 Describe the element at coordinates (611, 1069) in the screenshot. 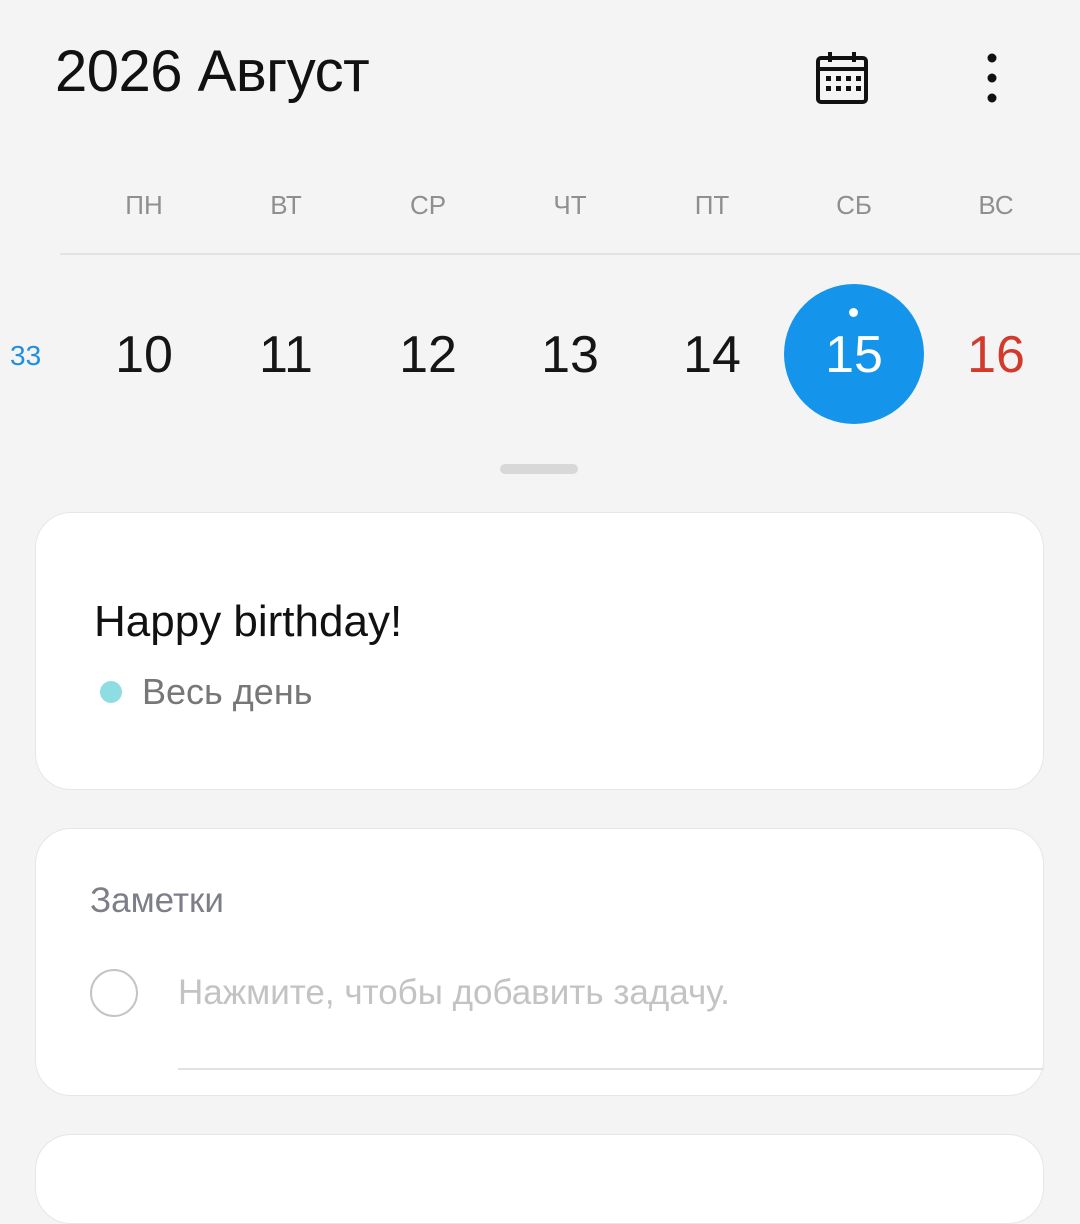

I see `task-underline` at that location.